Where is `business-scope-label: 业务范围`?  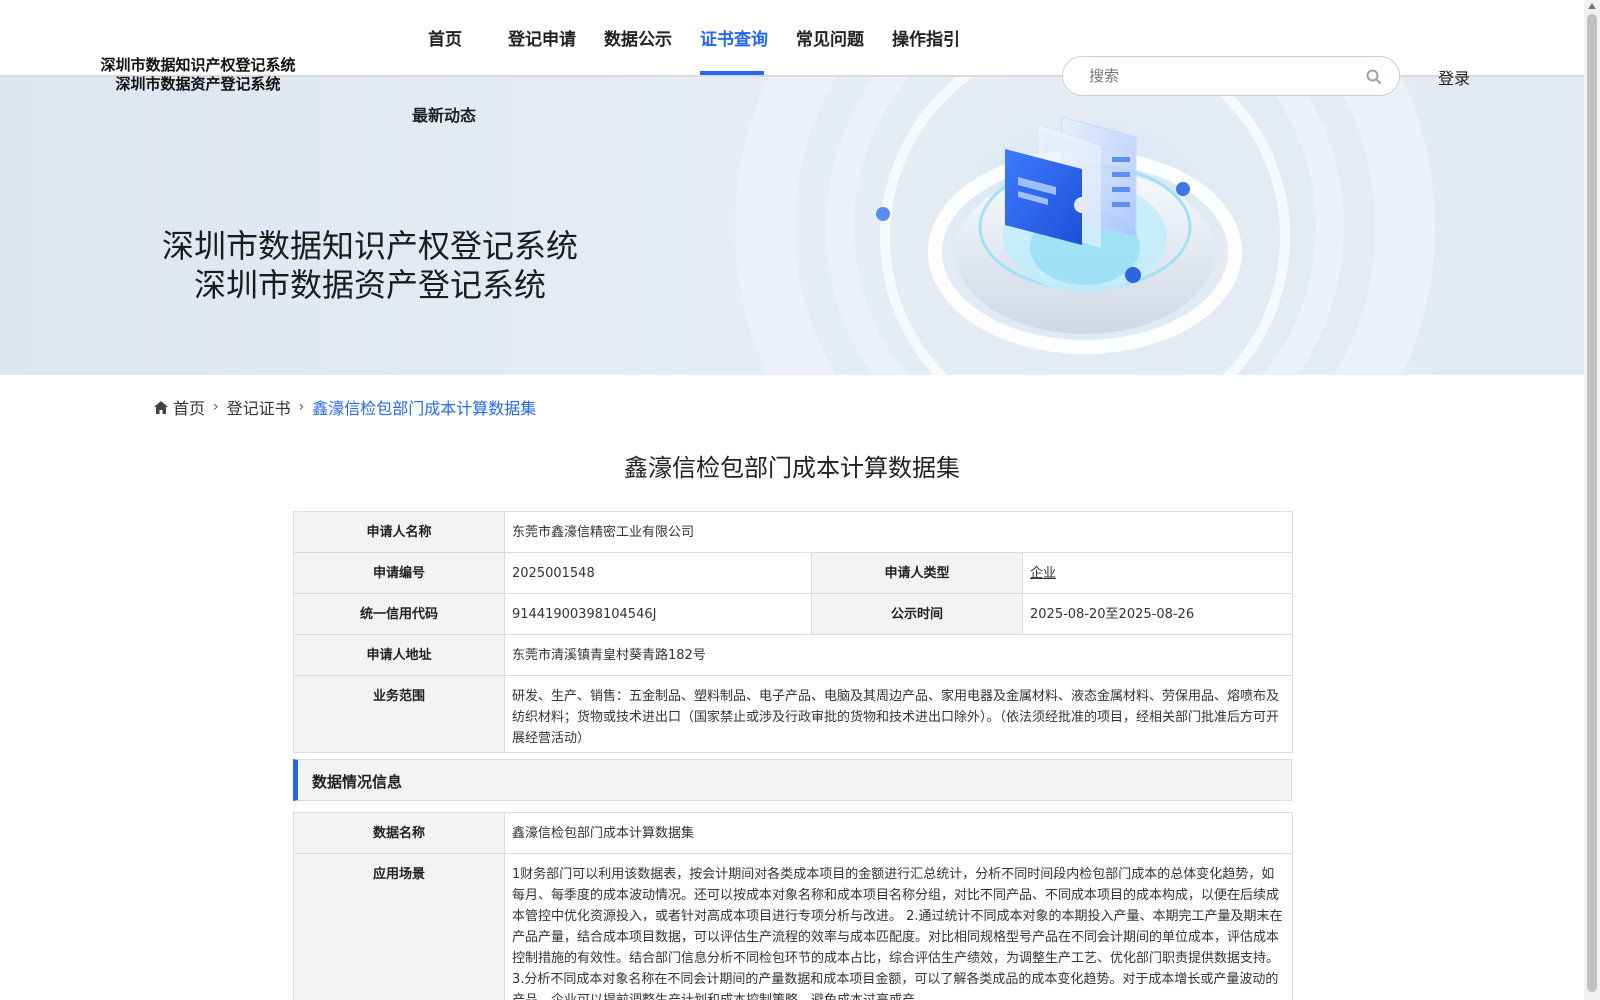 business-scope-label: 业务范围 is located at coordinates (399, 714).